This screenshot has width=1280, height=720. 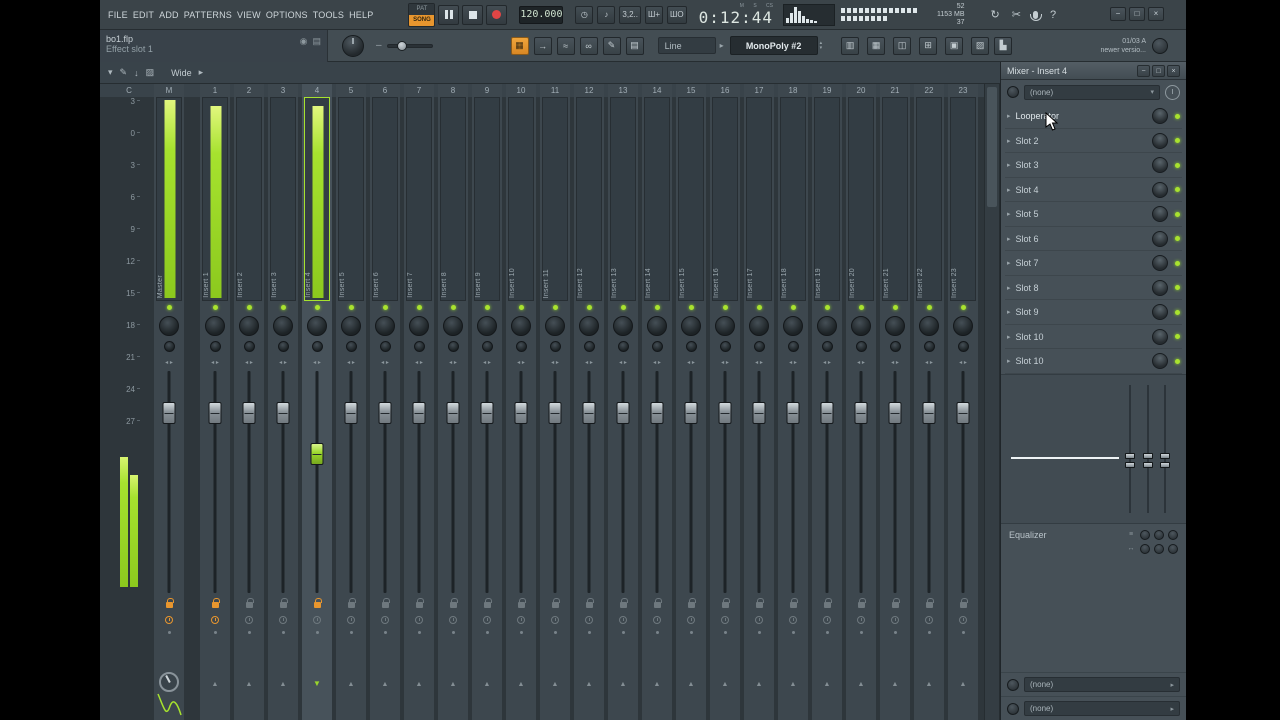 What do you see at coordinates (1160, 45) in the screenshot?
I see `update-knob-icon` at bounding box center [1160, 45].